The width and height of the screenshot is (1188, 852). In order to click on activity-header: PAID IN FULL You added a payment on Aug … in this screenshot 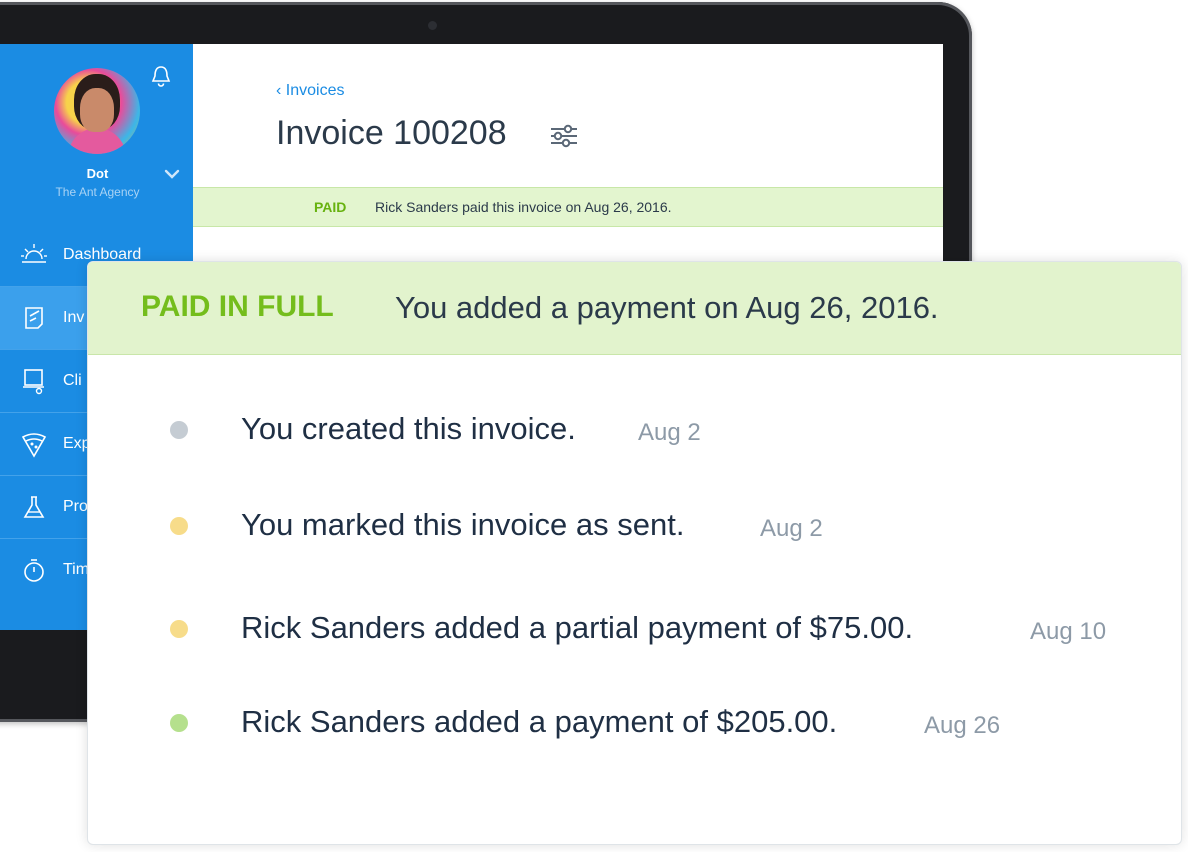, I will do `click(634, 308)`.